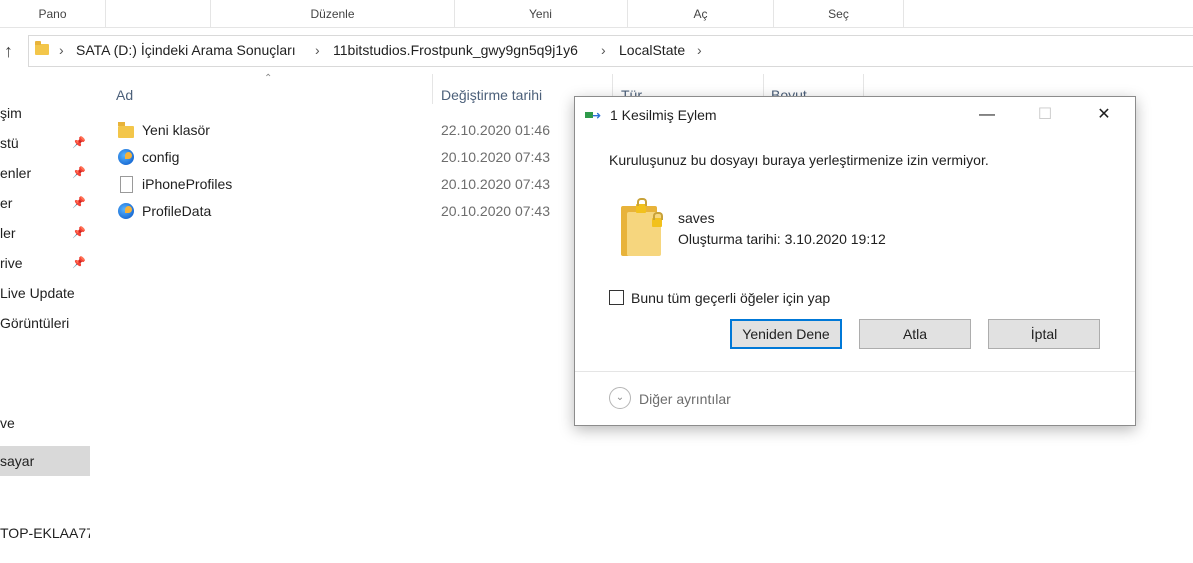  I want to click on sort-ascending-icon: ⌃, so click(268, 78).